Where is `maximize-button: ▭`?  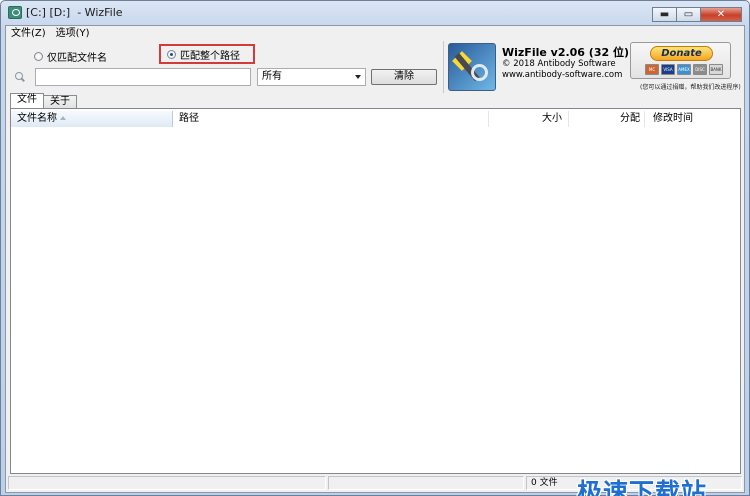
maximize-button: ▭ is located at coordinates (688, 14).